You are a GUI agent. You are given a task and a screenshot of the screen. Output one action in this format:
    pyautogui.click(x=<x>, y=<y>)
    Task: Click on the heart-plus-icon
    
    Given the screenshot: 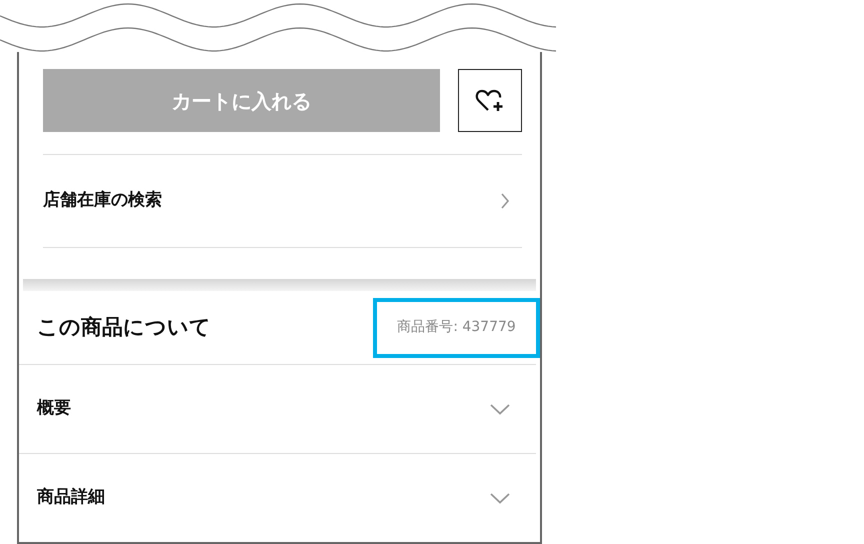 What is the action you would take?
    pyautogui.click(x=490, y=101)
    